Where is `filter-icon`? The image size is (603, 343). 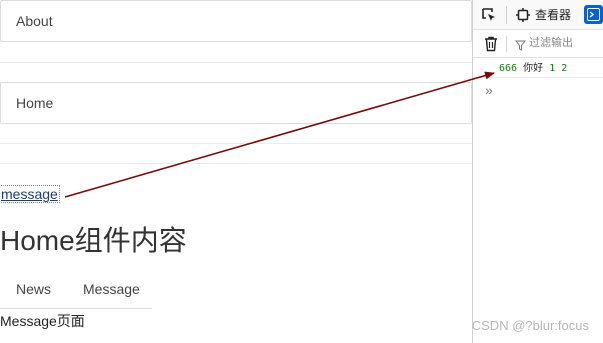 filter-icon is located at coordinates (520, 47).